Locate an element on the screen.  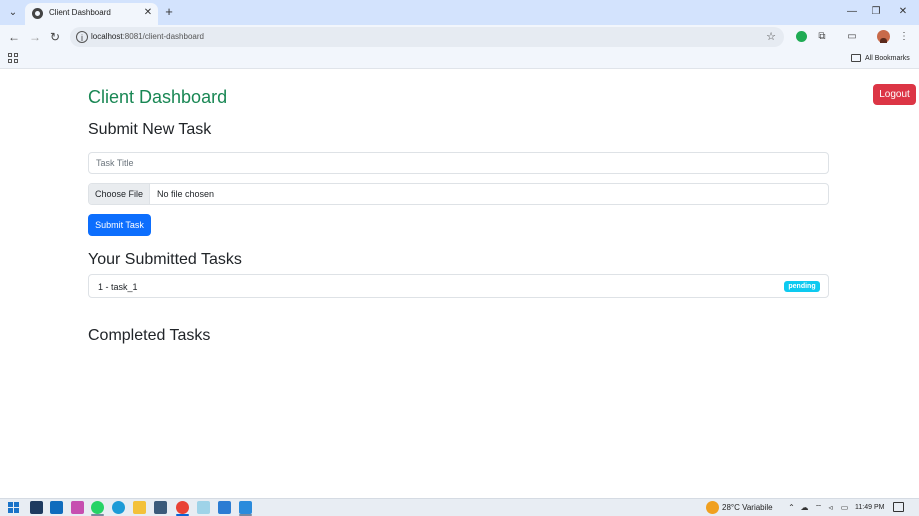
submit-task-button: Submit Task is located at coordinates (119, 225).